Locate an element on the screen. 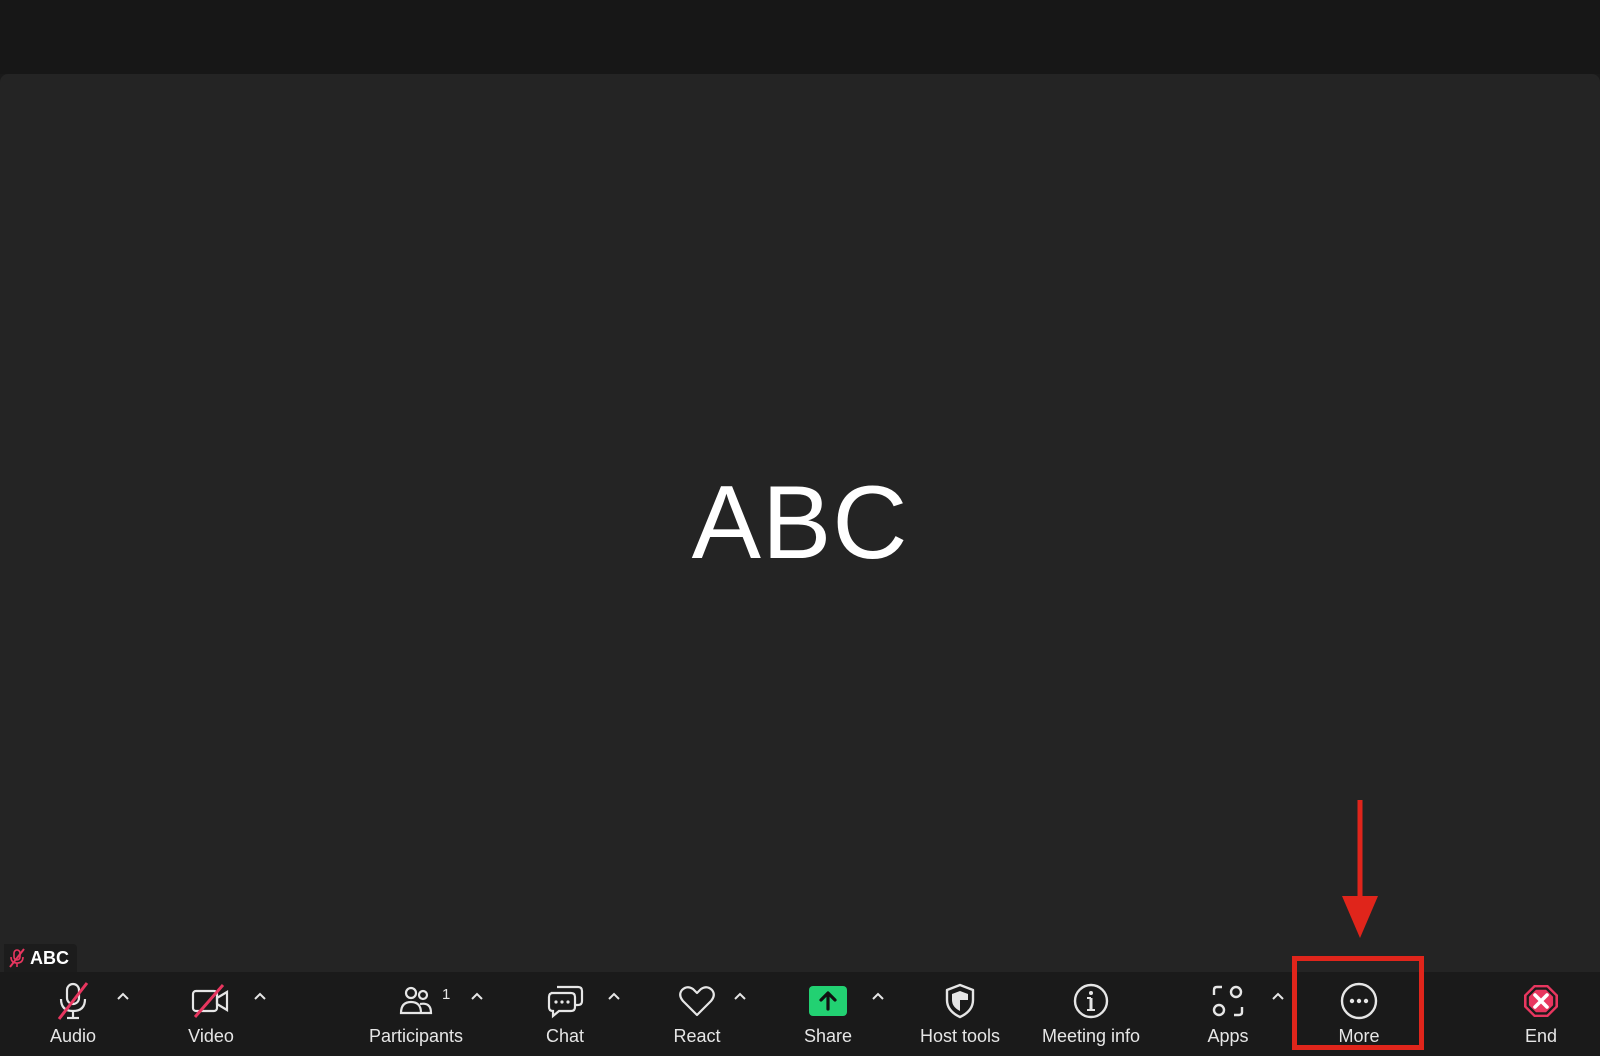 The height and width of the screenshot is (1056, 1600). audio-button: Audio is located at coordinates (73, 1014).